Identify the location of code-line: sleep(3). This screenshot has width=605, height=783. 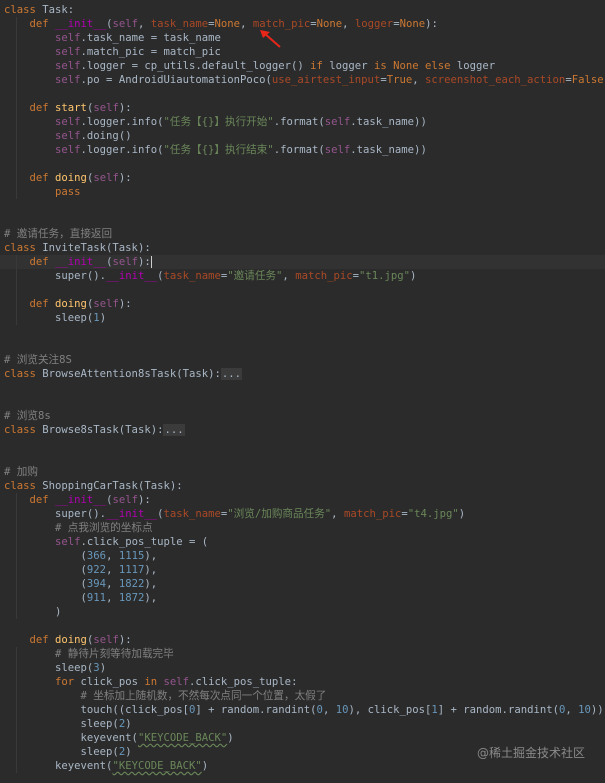
(304, 668).